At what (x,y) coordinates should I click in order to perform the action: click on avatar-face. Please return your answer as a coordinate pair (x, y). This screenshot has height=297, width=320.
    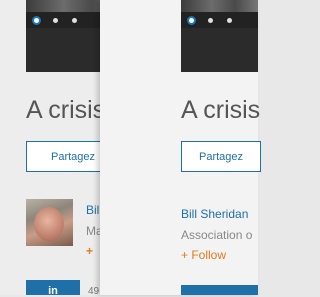
    Looking at the image, I should click on (49, 224).